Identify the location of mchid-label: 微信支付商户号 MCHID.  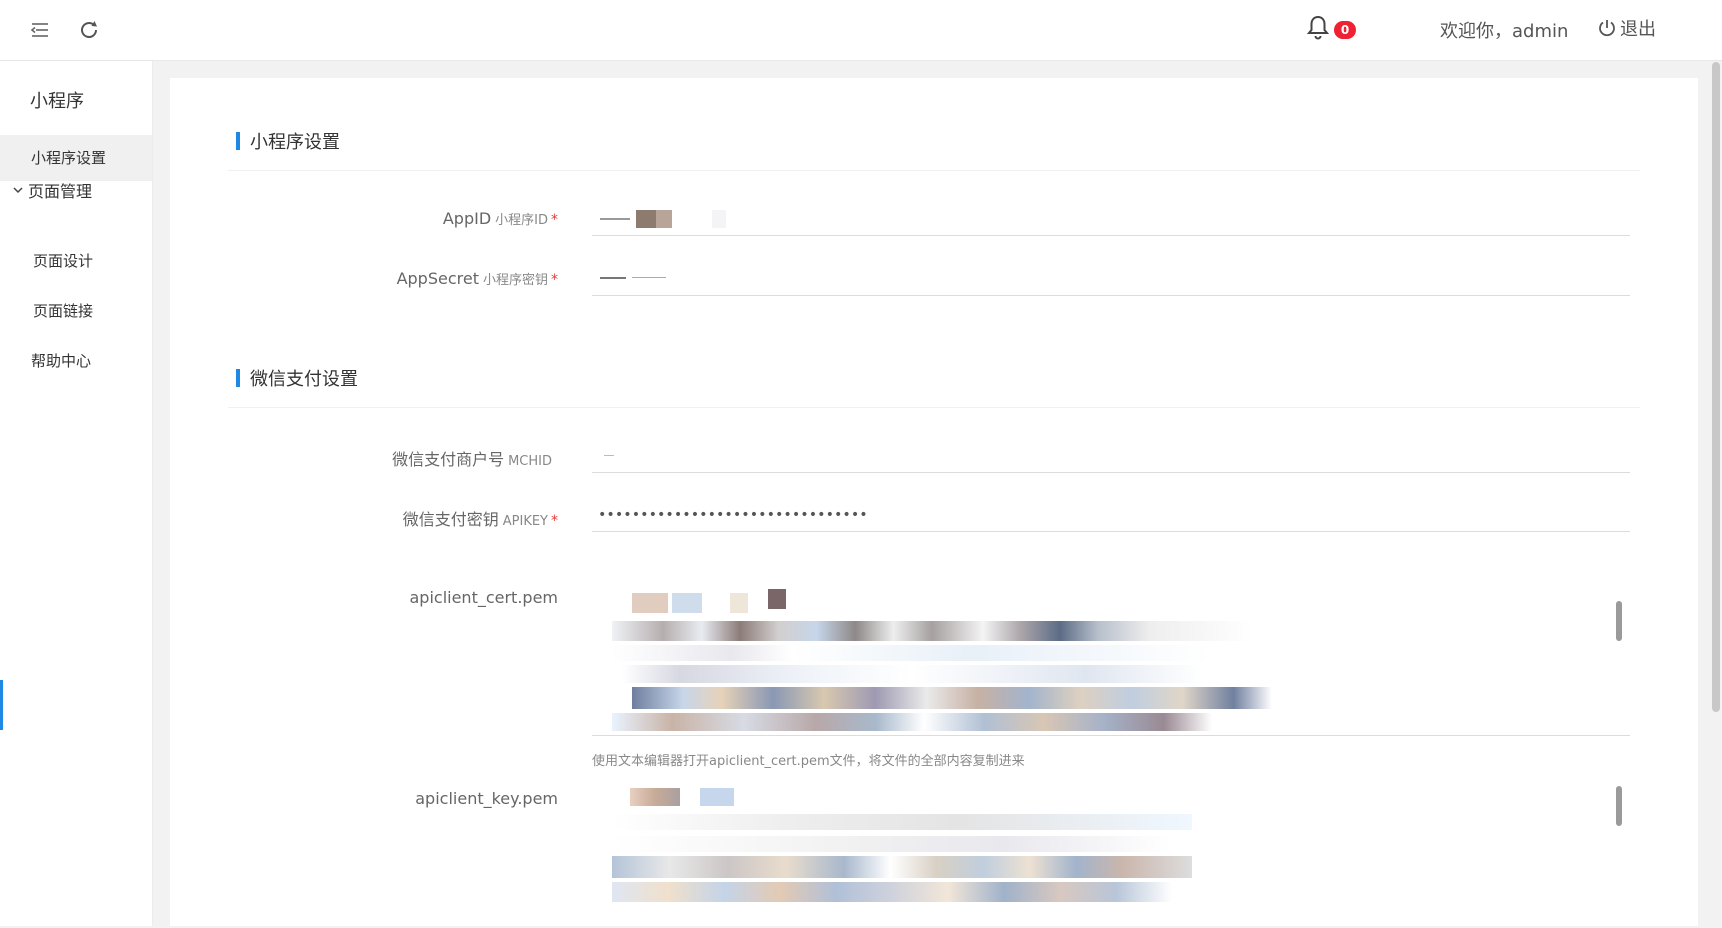
(472, 459).